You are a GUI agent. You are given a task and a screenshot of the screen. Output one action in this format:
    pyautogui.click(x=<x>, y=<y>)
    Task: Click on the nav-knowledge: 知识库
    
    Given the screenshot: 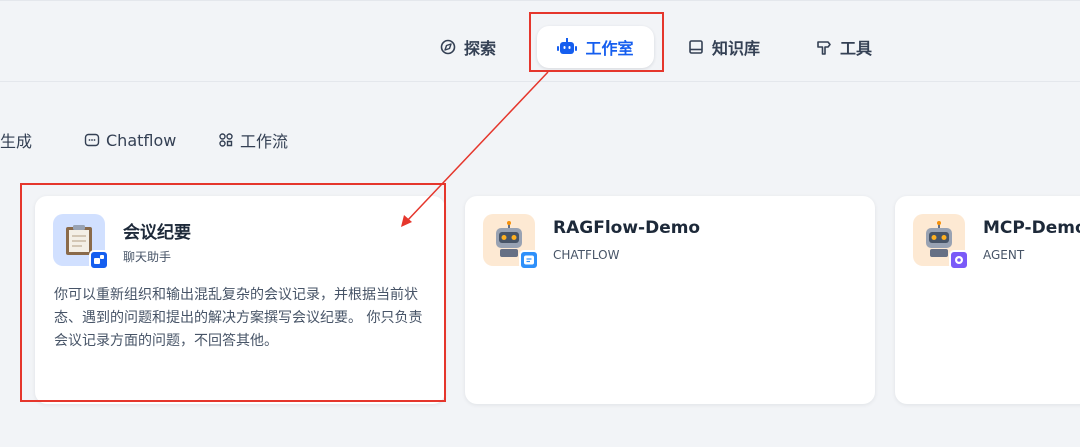 What is the action you would take?
    pyautogui.click(x=724, y=47)
    